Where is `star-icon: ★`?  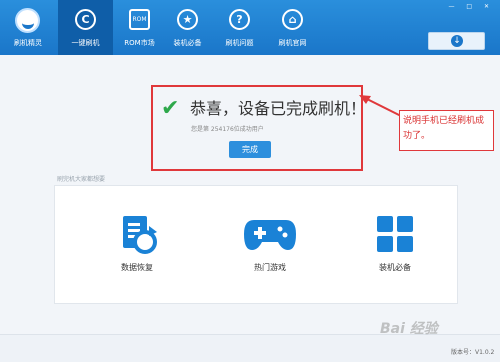
star-icon: ★ is located at coordinates (187, 19).